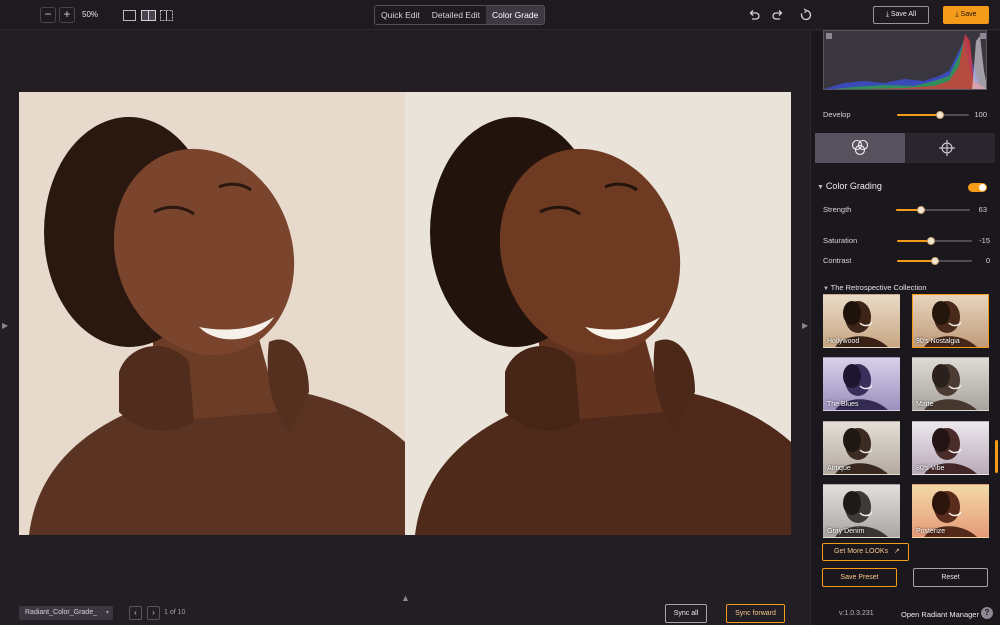 The height and width of the screenshot is (625, 1000). Describe the element at coordinates (805, 325) in the screenshot. I see `collapse-right-arrow-icon: ▶` at that location.